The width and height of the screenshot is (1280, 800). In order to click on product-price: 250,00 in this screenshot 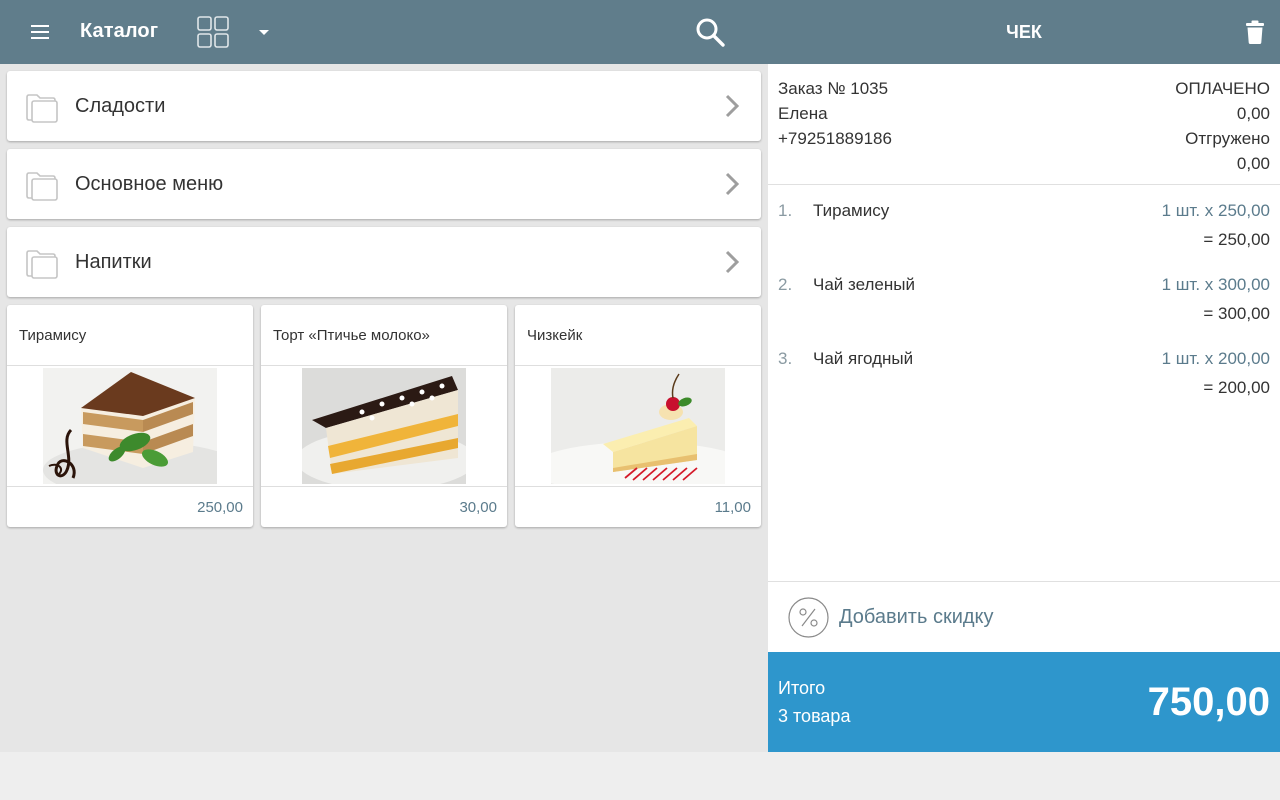, I will do `click(220, 507)`.